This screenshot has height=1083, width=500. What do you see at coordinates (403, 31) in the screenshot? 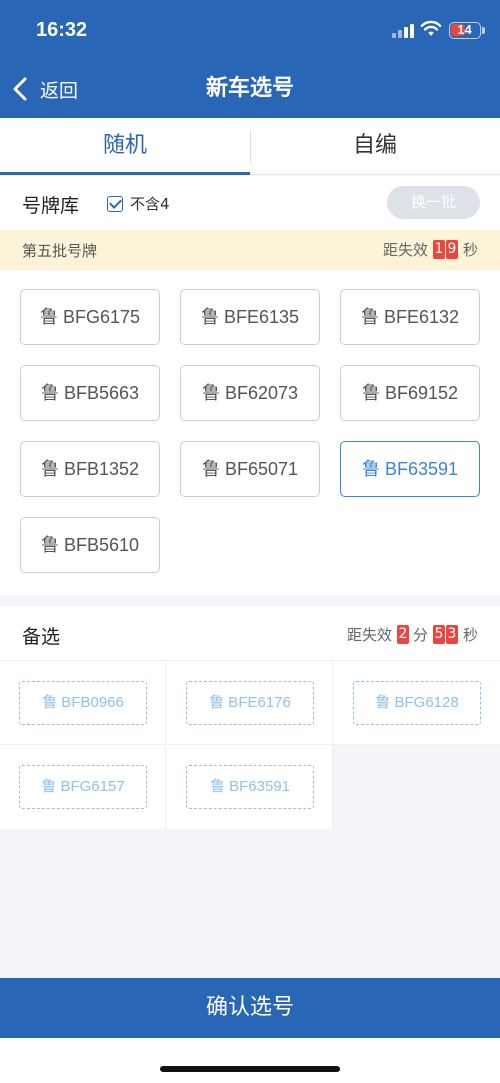
I see `cellular-signal-icon` at bounding box center [403, 31].